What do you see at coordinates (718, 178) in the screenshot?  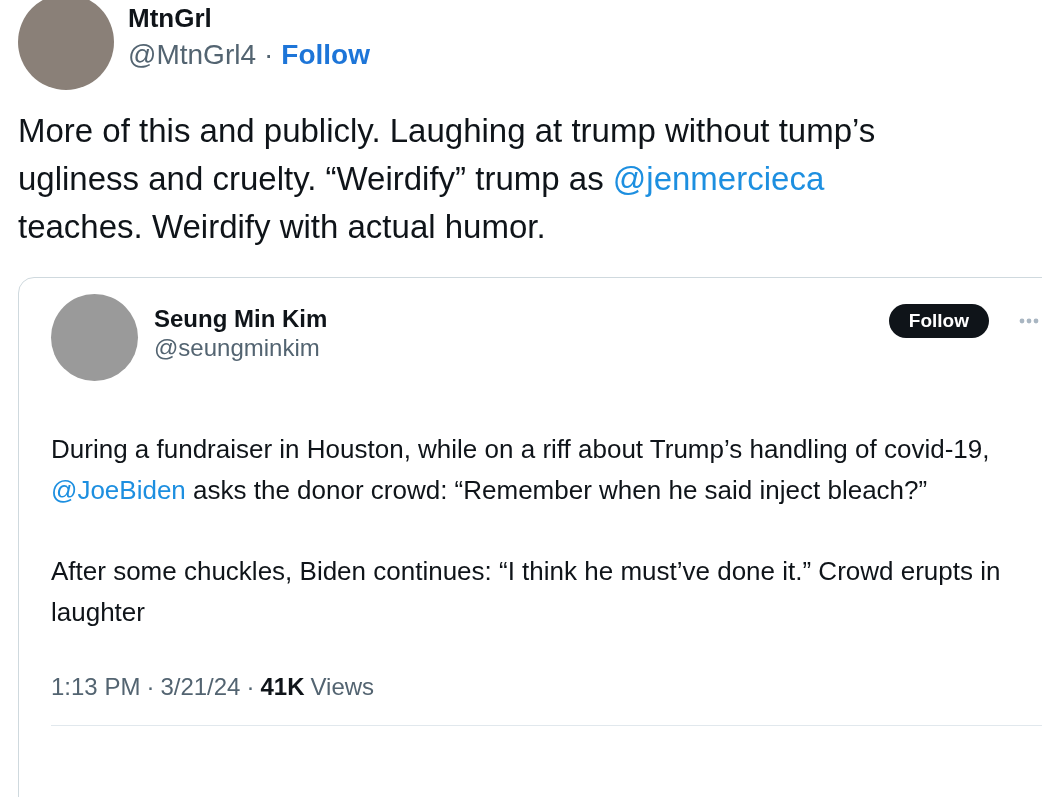 I see `mention-link: @jenmercieca` at bounding box center [718, 178].